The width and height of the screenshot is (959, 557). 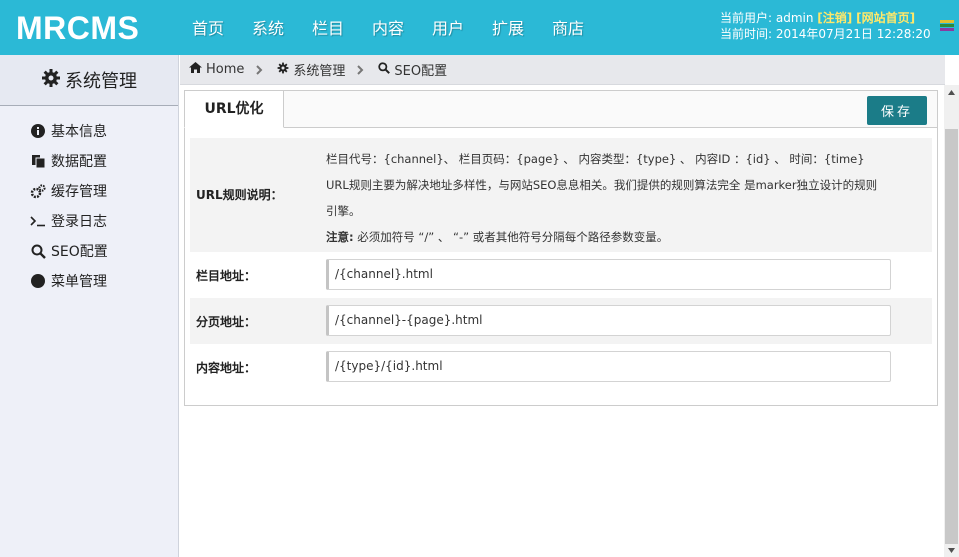 I want to click on channel-url-label: 栏目地址：, so click(x=226, y=276).